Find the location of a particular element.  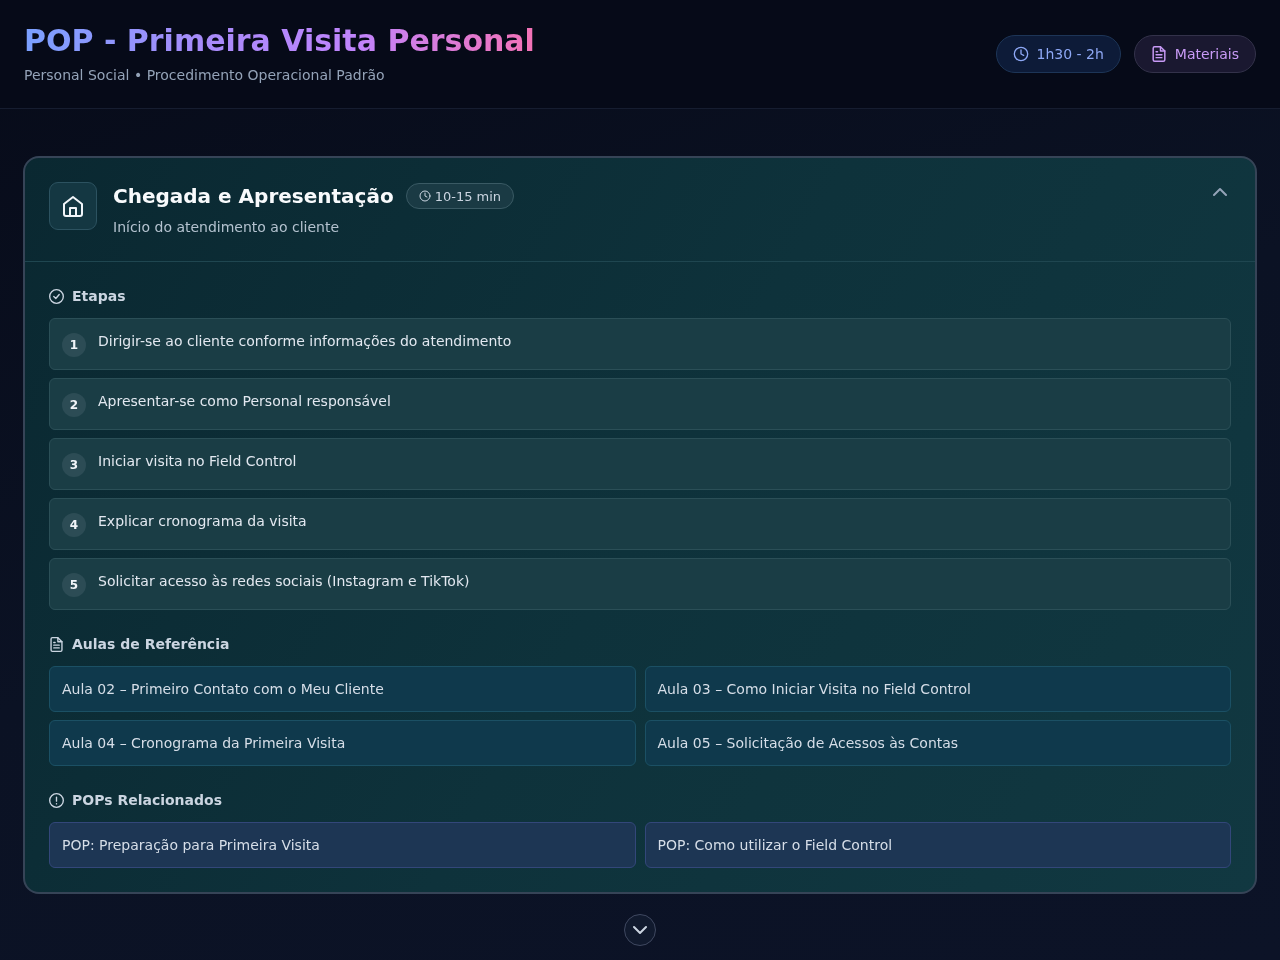

page-subtitle: Personal Social • Procedimento Operacional Padrão is located at coordinates (204, 75).